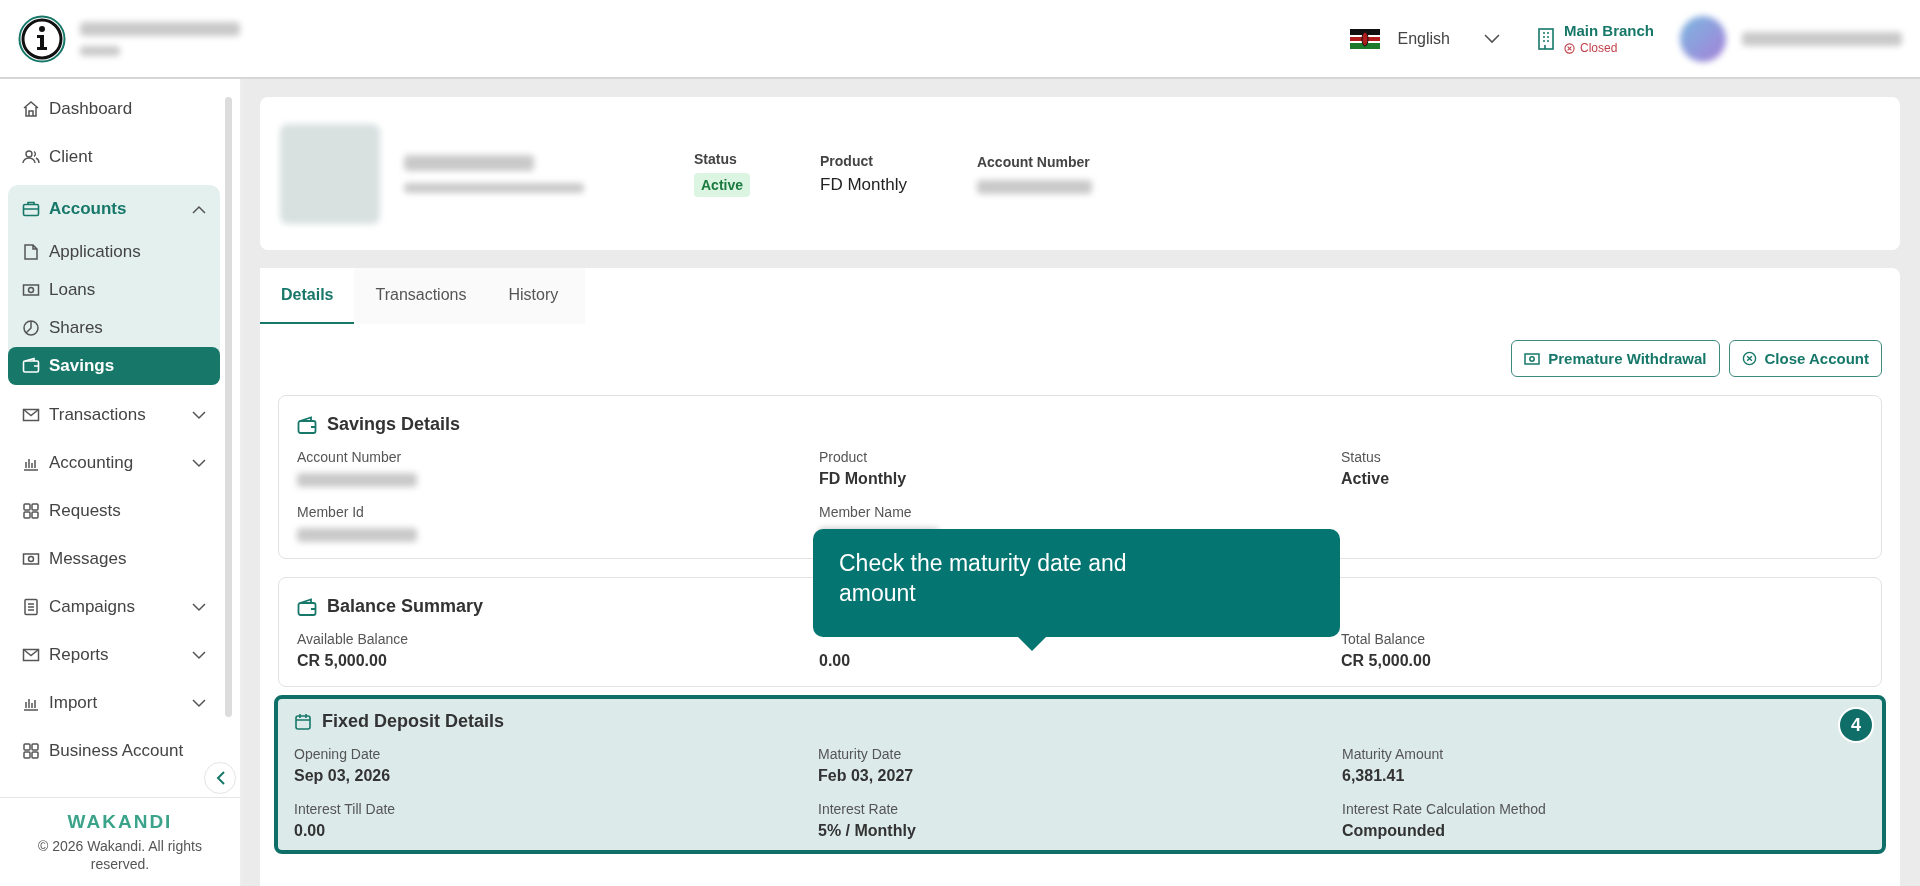 This screenshot has height=886, width=1920. What do you see at coordinates (31, 252) in the screenshot?
I see `document-icon` at bounding box center [31, 252].